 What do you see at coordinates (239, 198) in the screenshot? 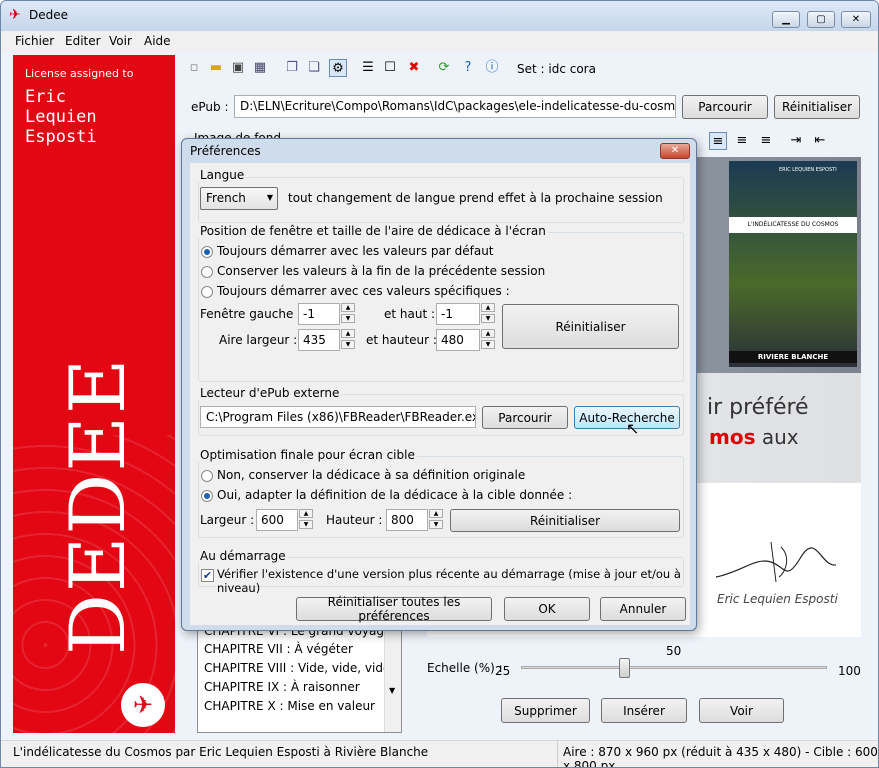
I see `language-select: French ▼` at bounding box center [239, 198].